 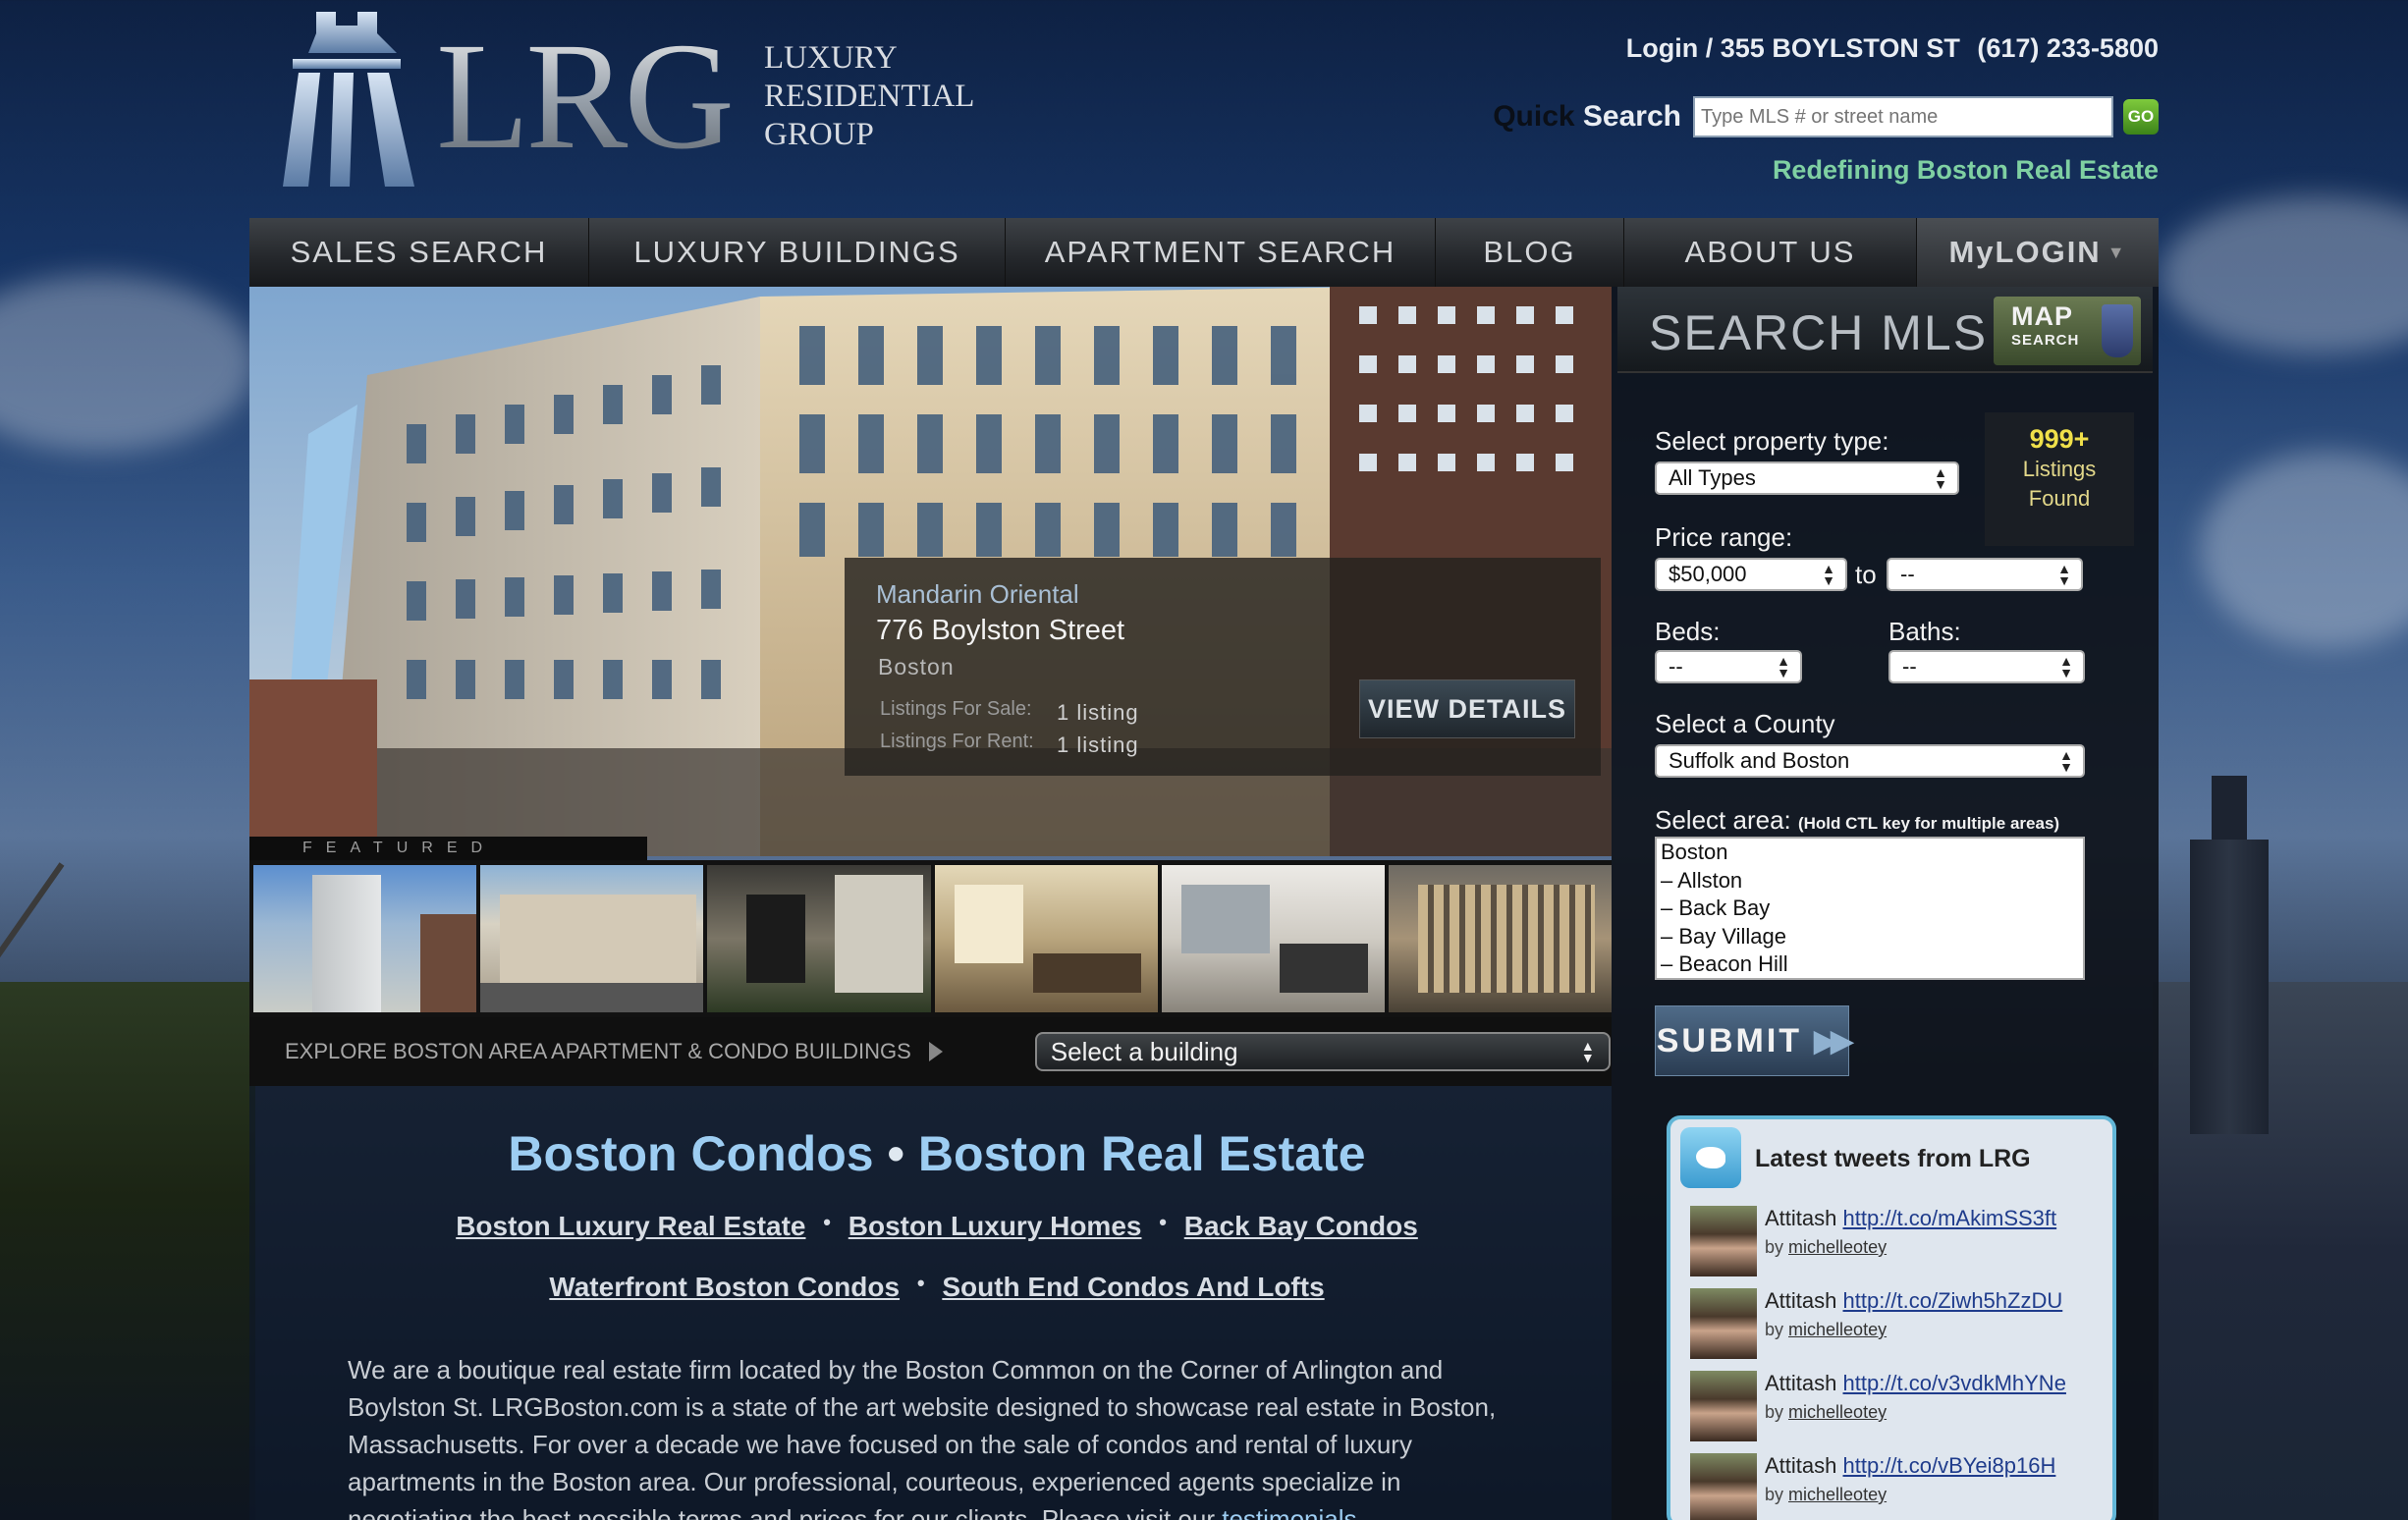 I want to click on mls-search-header: SEARCH MLS MAP SEARCH, so click(x=1885, y=330).